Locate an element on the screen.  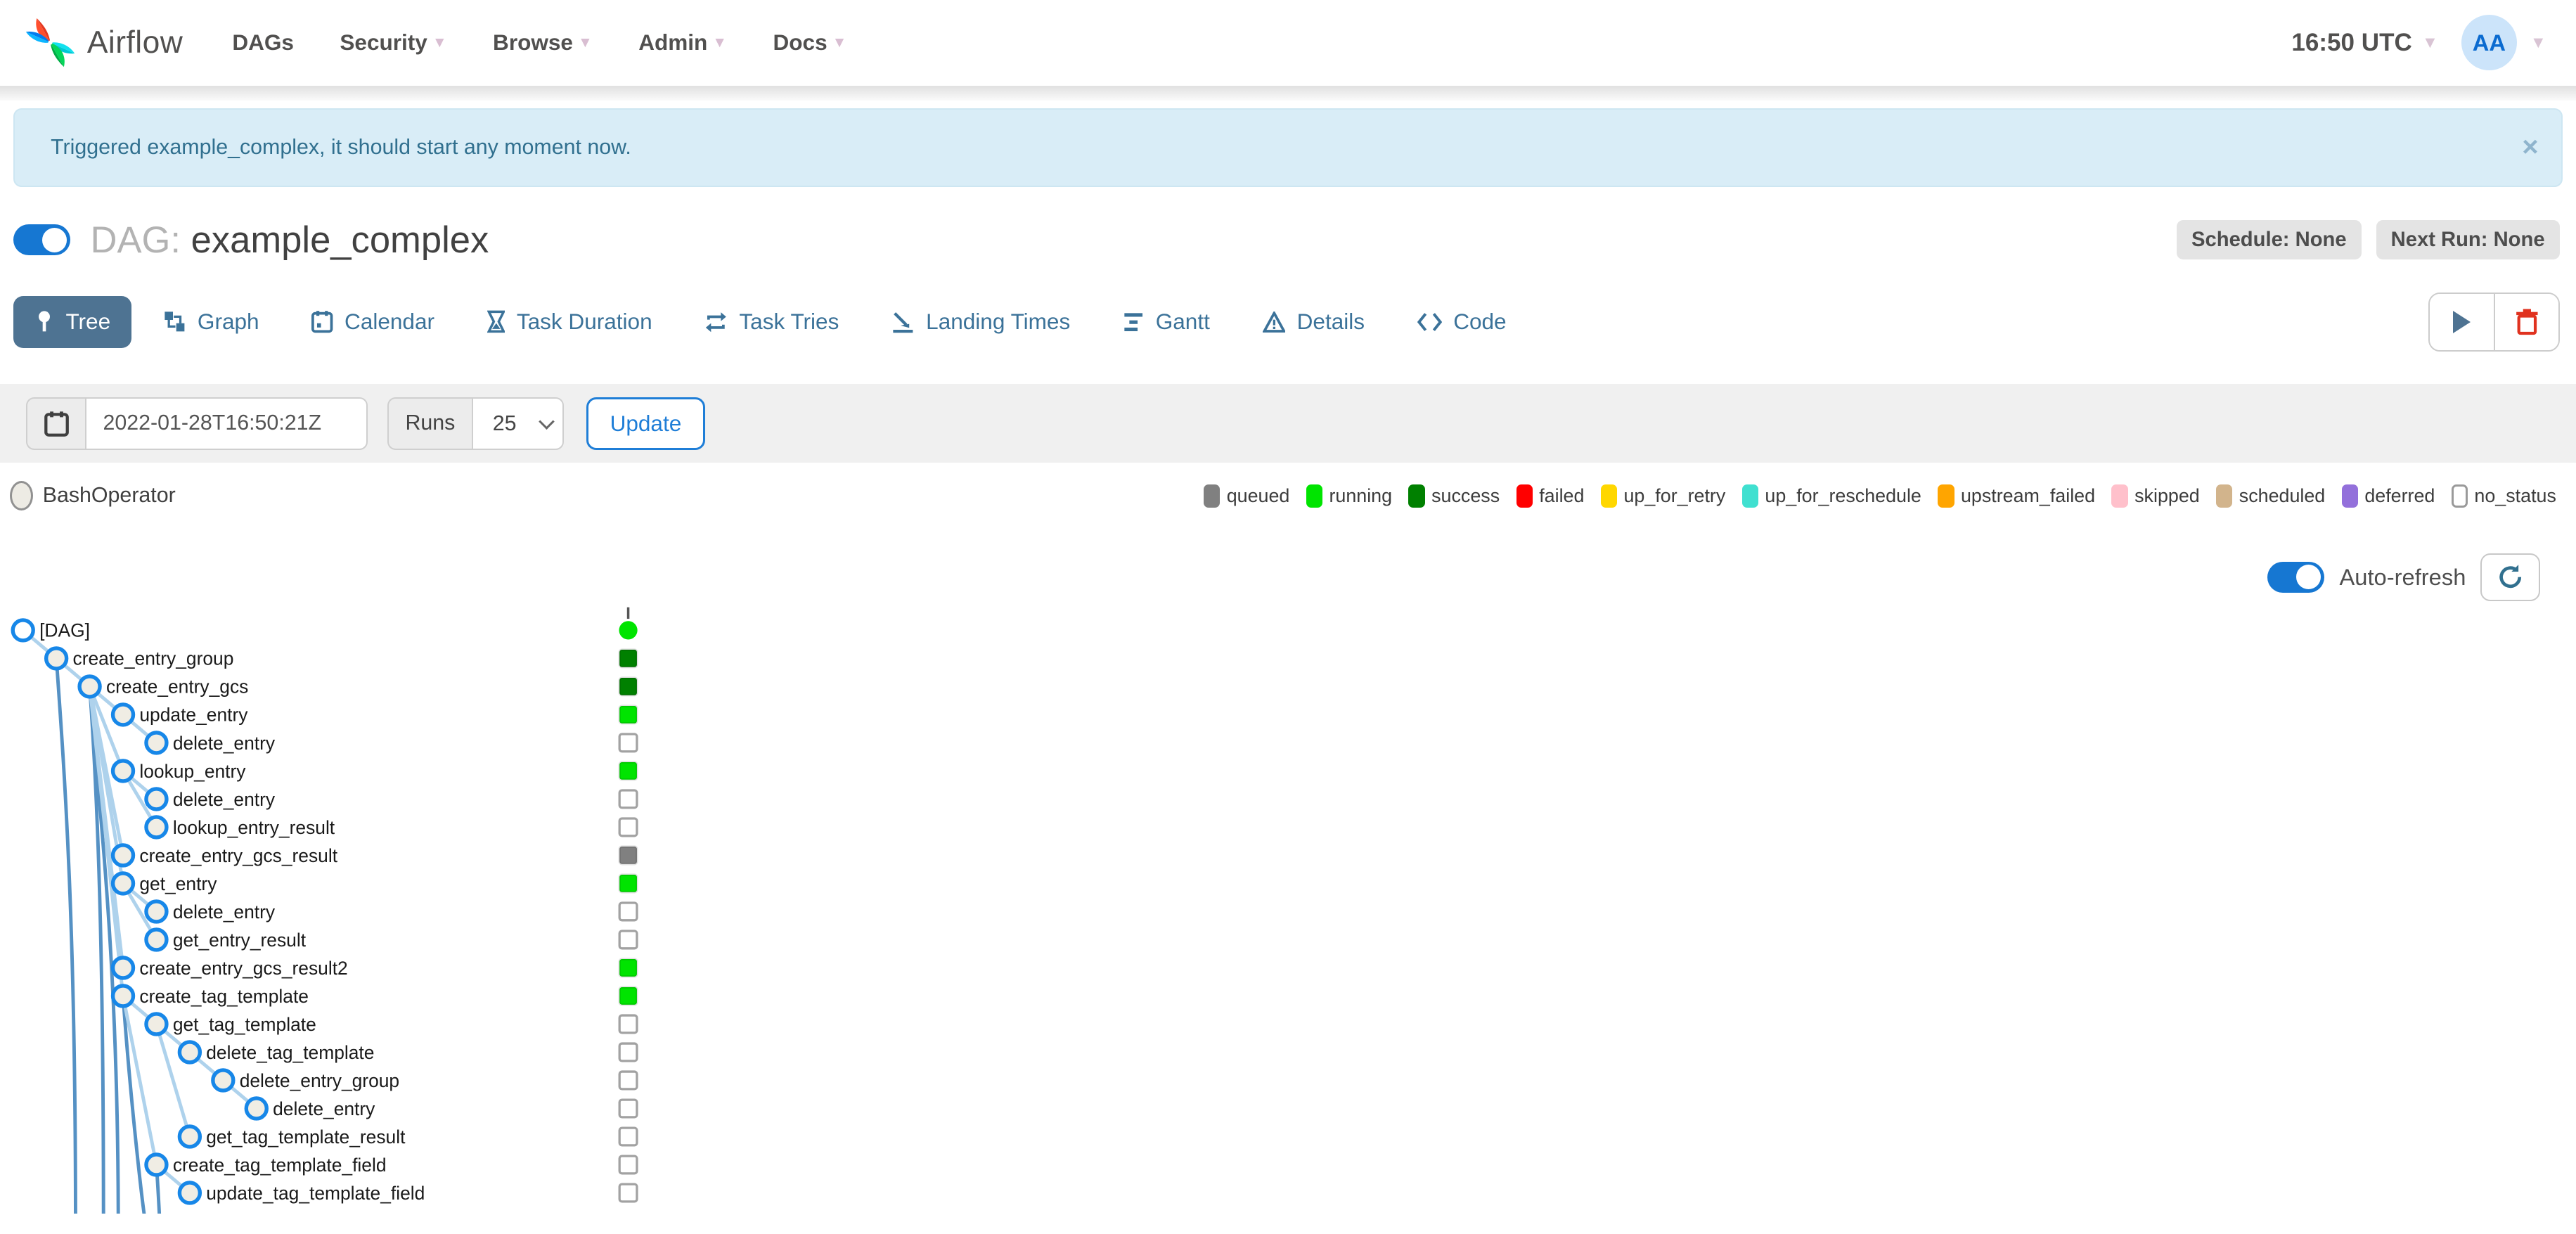
dag-pause-toggle is located at coordinates (42, 239).